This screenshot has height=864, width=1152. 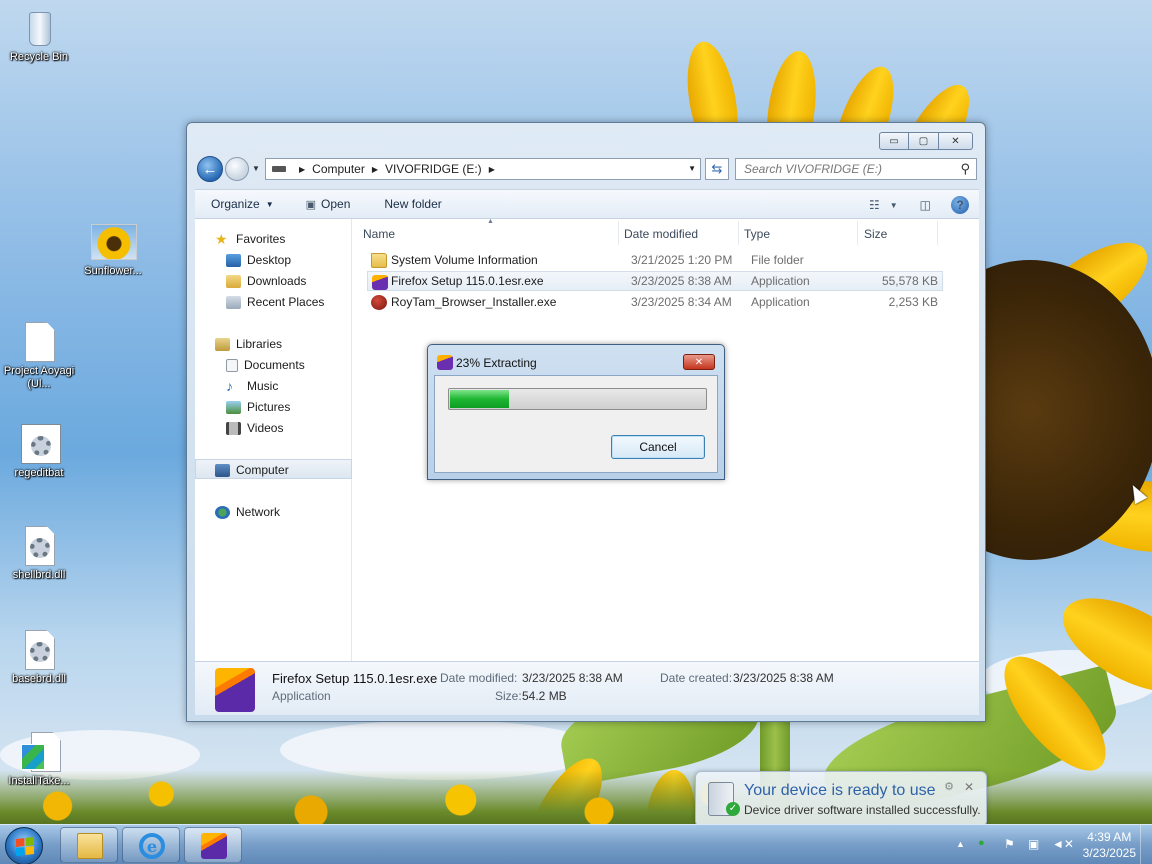 What do you see at coordinates (757, 234) in the screenshot?
I see `column-label: Type` at bounding box center [757, 234].